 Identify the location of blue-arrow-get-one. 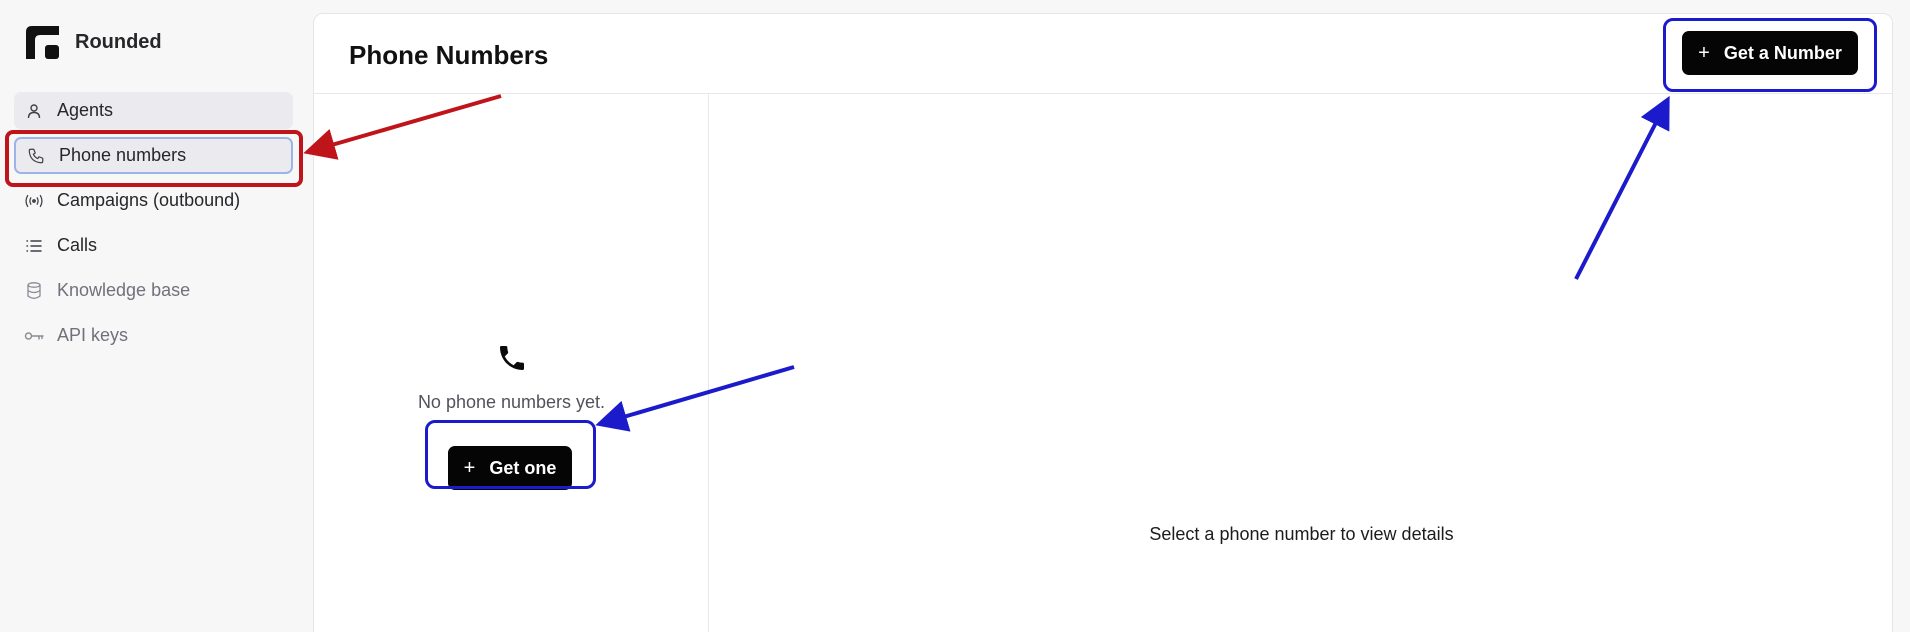
(695, 398).